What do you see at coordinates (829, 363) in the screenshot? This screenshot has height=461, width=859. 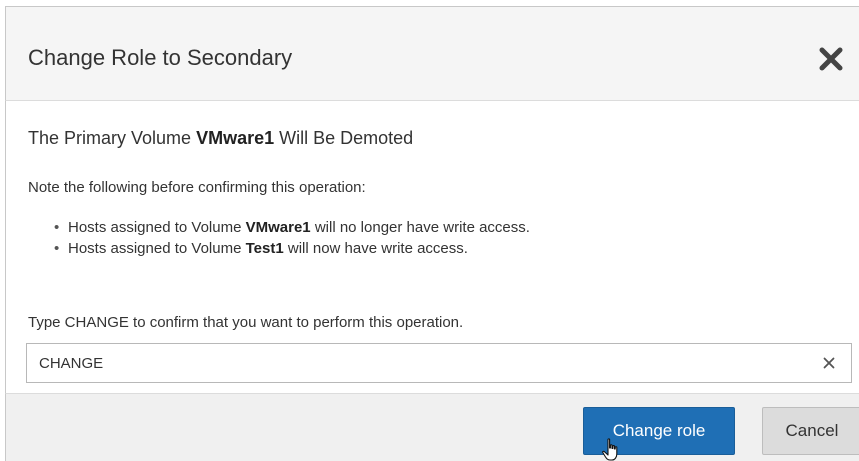 I see `clear-icon` at bounding box center [829, 363].